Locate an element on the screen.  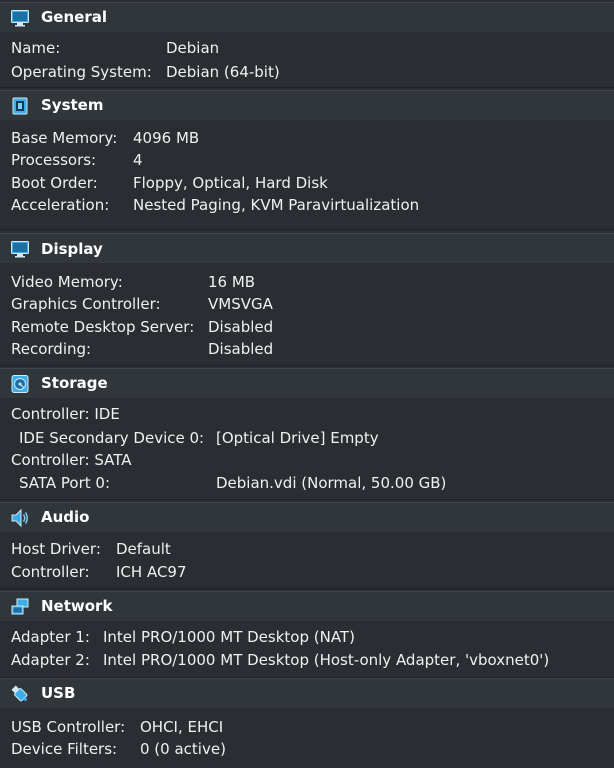
row-label: Recording: is located at coordinates (51, 349).